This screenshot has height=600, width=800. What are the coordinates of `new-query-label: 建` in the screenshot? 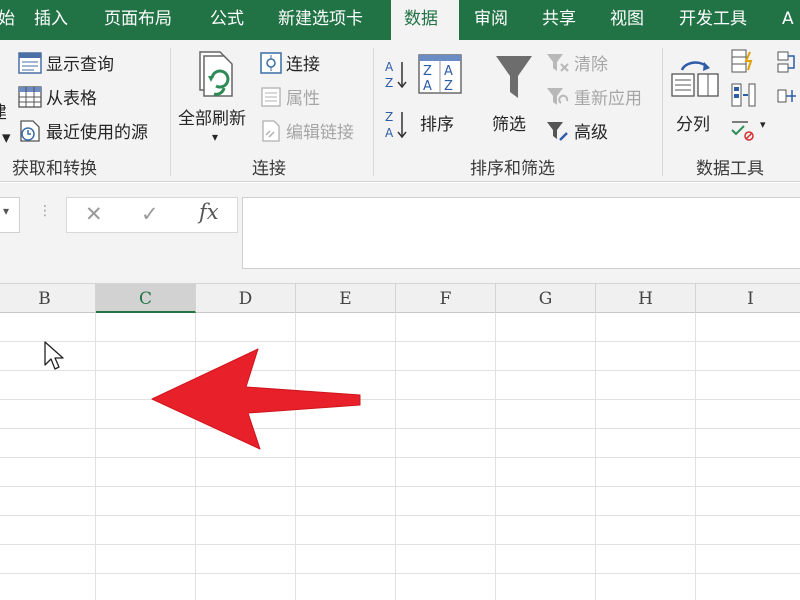 It's located at (3, 113).